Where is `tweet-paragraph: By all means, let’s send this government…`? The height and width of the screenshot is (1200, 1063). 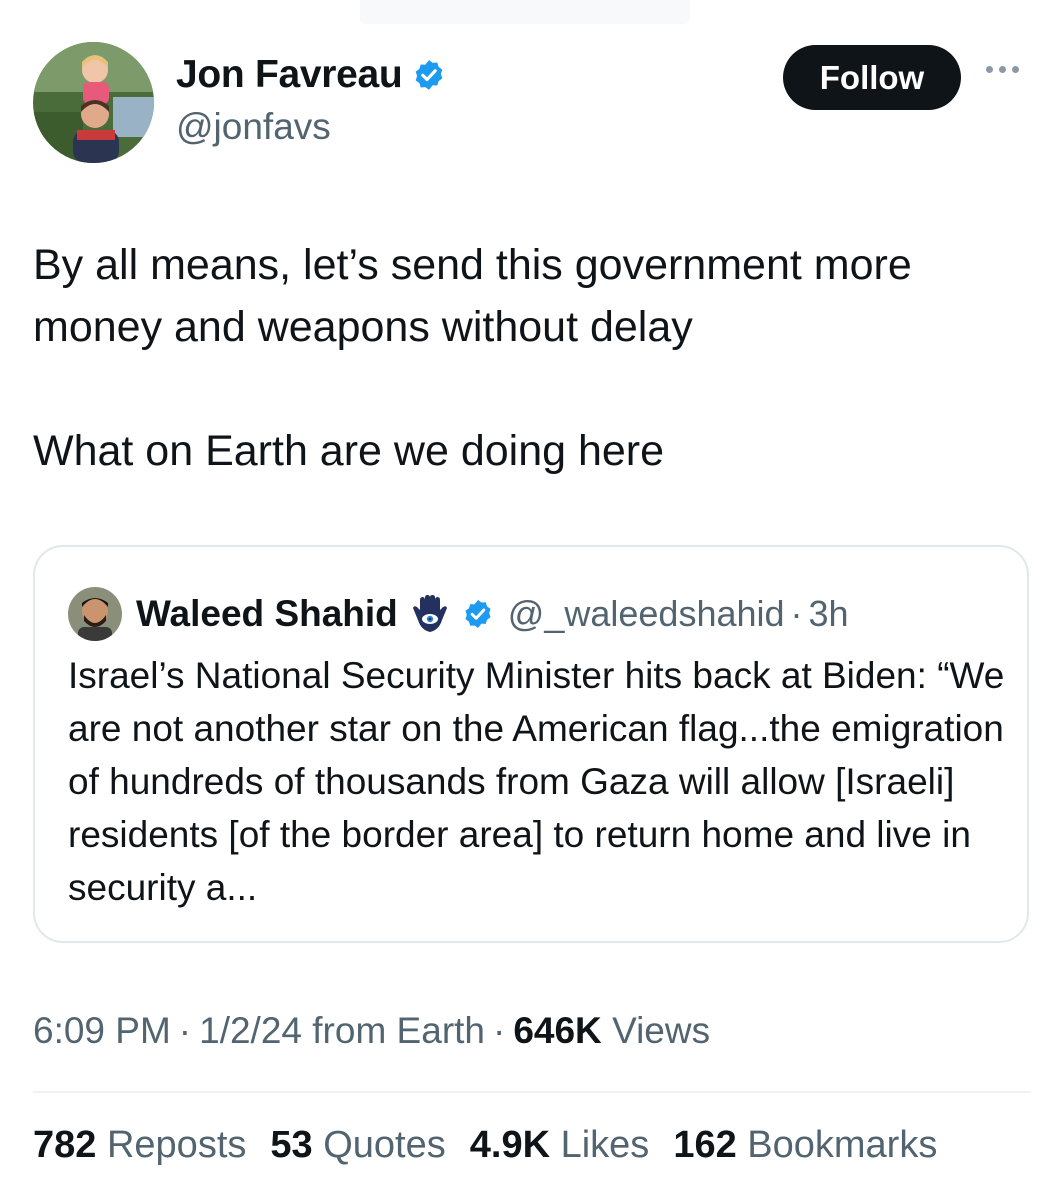 tweet-paragraph: By all means, let’s send this government… is located at coordinates (472, 296).